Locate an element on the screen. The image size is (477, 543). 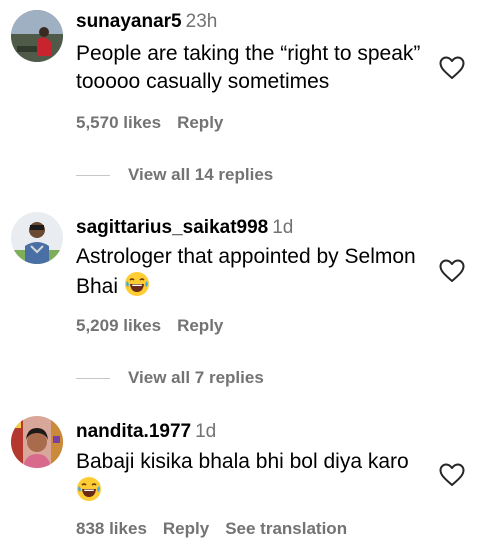
view-replies-button: View all 14 replies is located at coordinates (174, 175).